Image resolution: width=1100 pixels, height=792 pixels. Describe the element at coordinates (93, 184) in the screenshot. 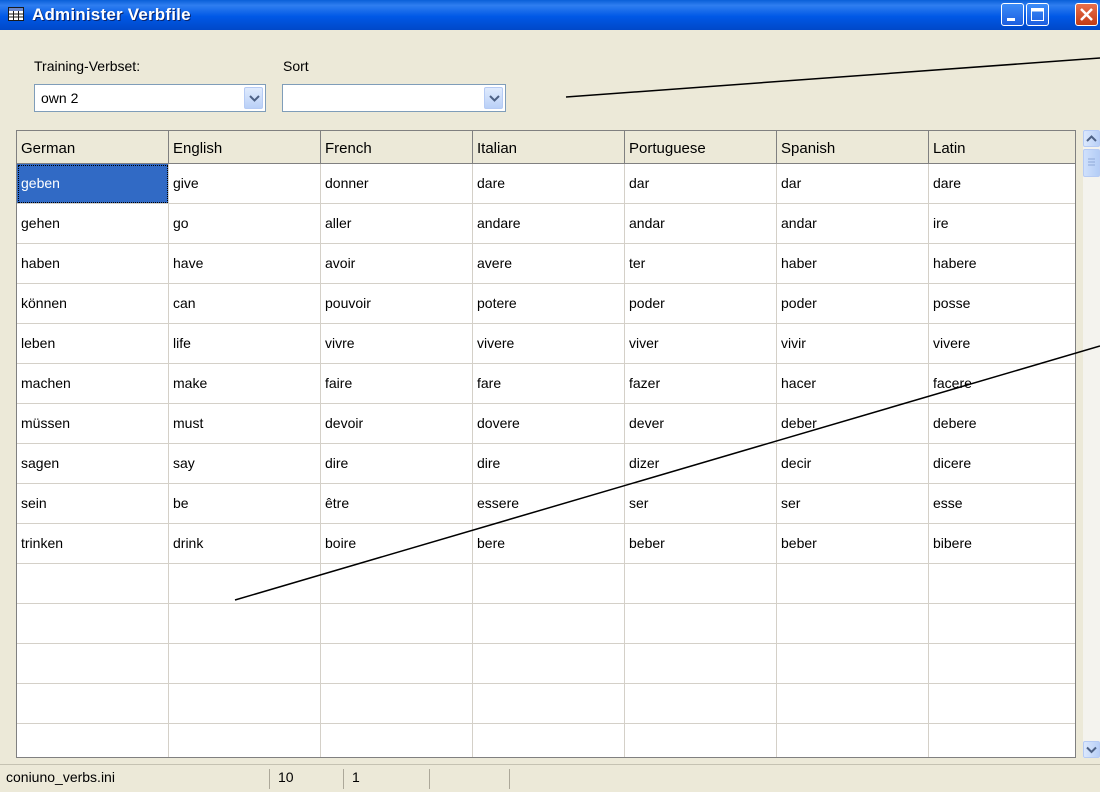

I see `grid-cell: geben` at that location.